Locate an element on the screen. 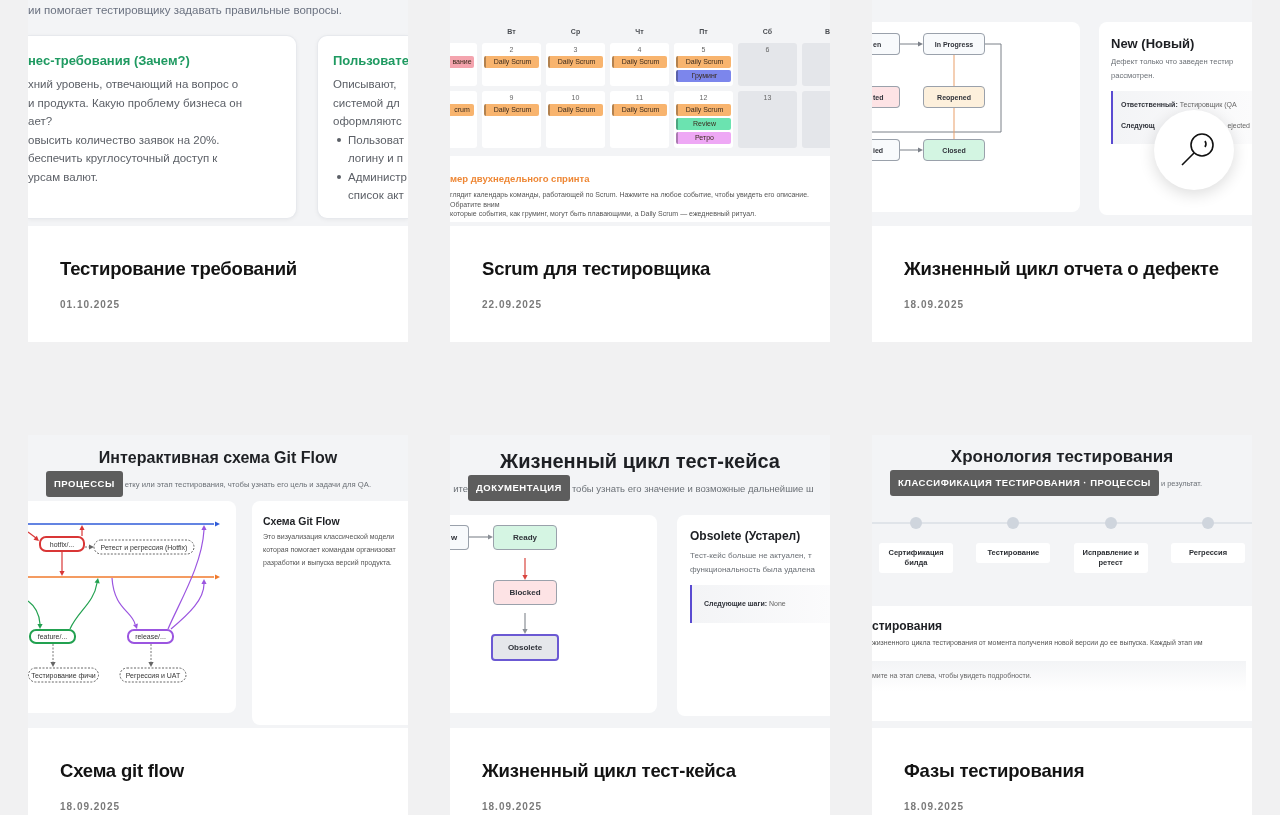 Image resolution: width=1280 pixels, height=815 pixels. requirement-text: оформляютс is located at coordinates (367, 121).